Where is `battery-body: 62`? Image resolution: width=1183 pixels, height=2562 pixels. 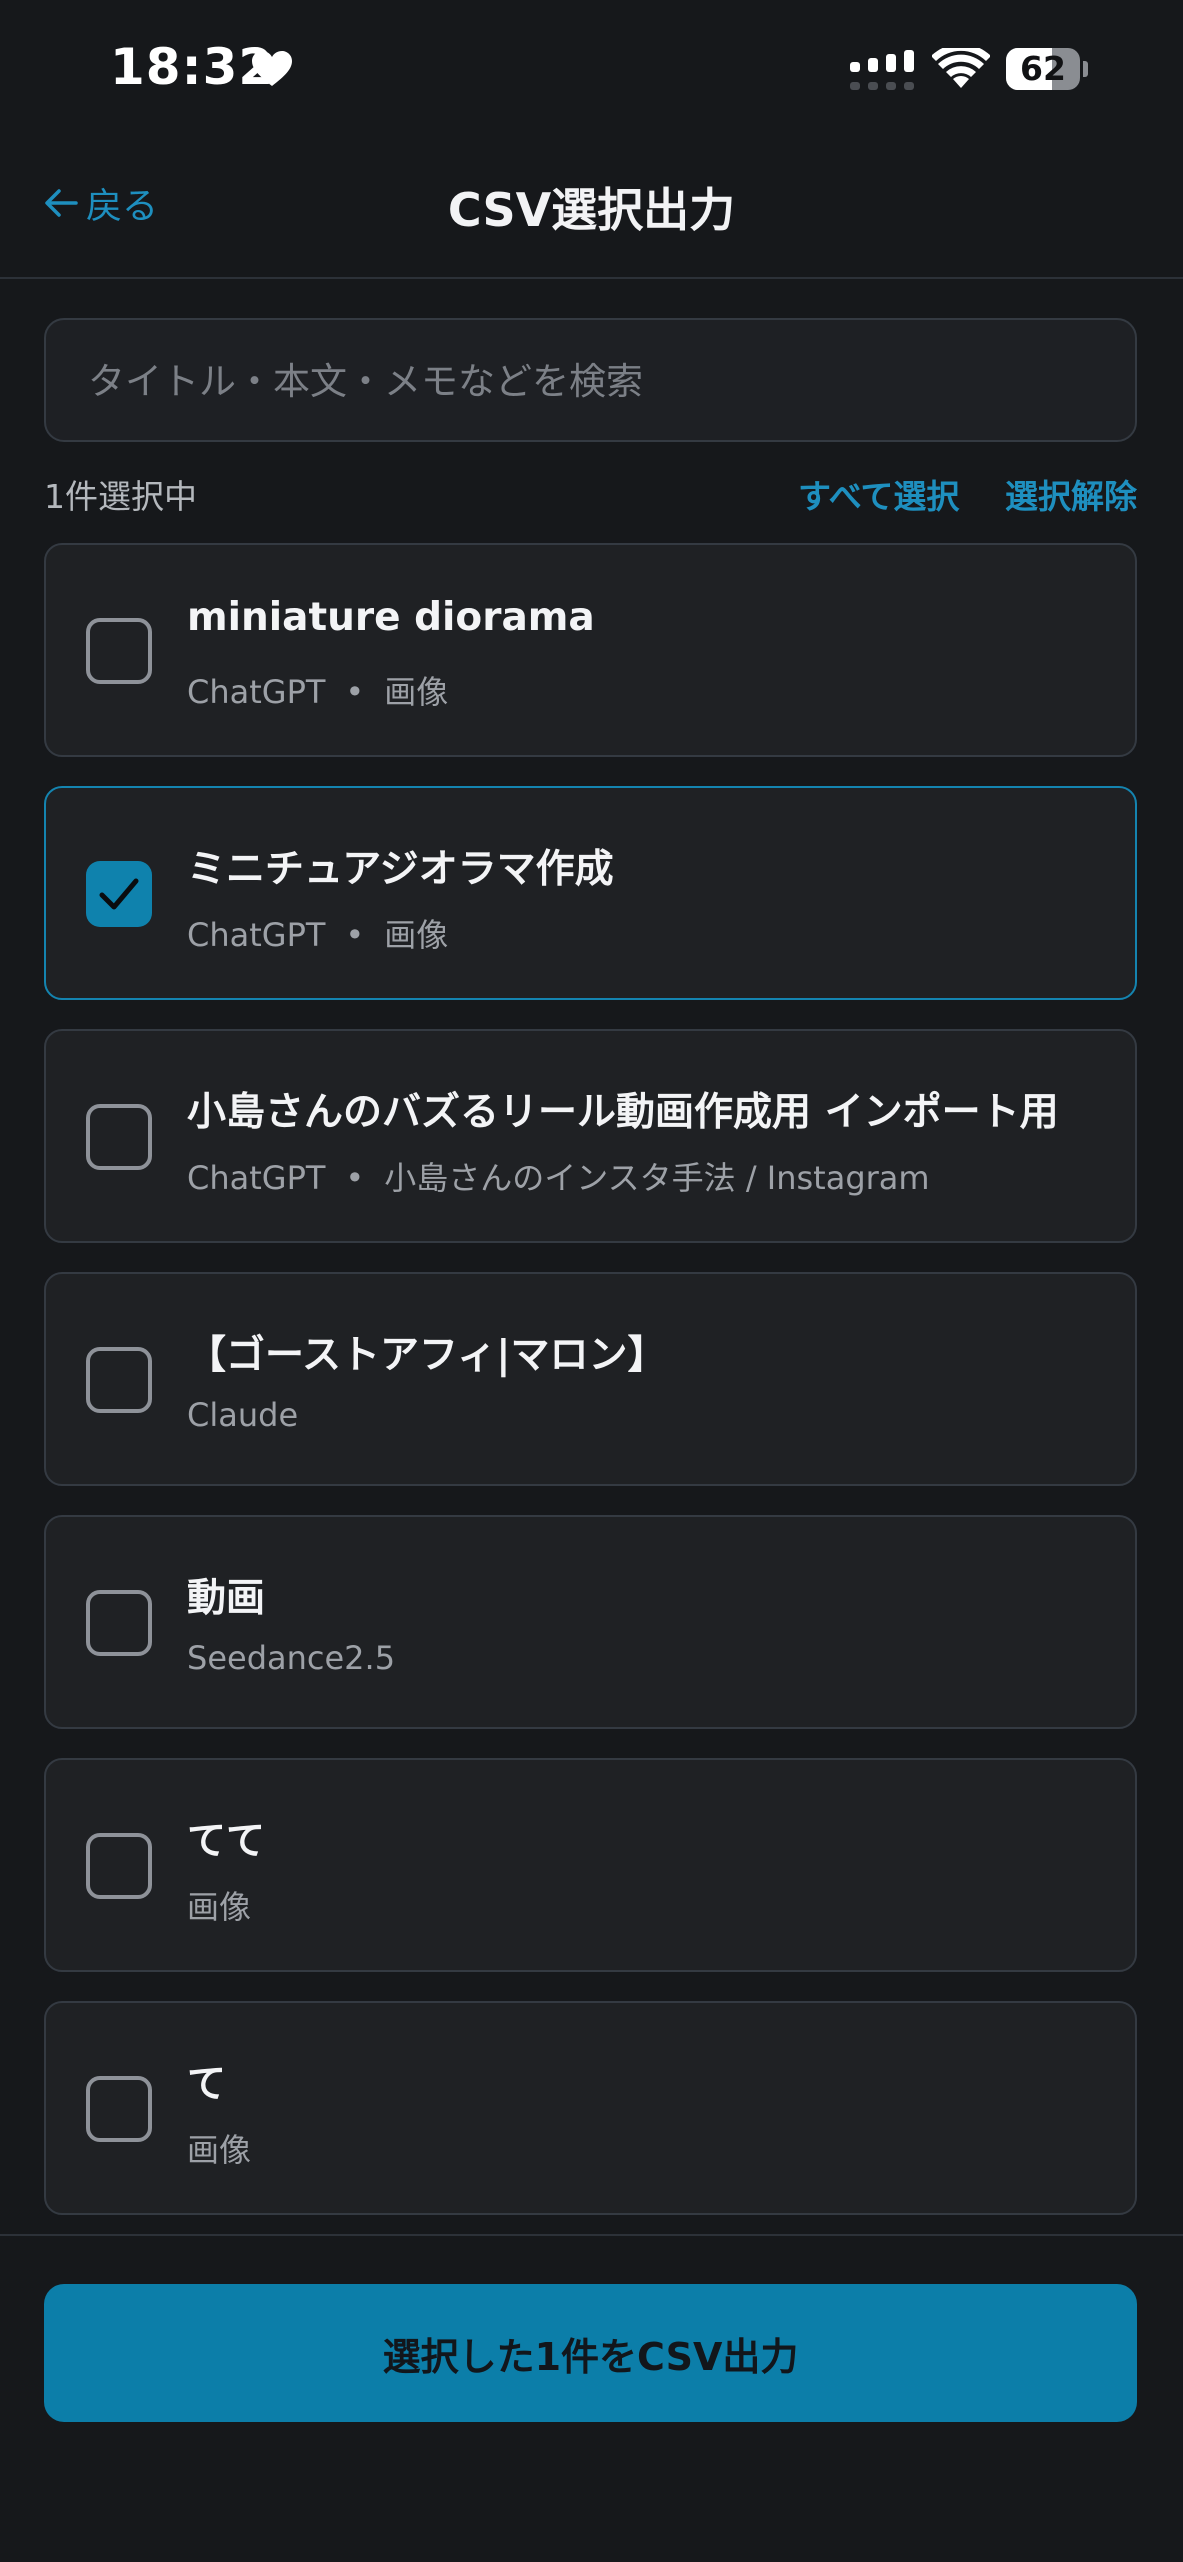 battery-body: 62 is located at coordinates (1043, 69).